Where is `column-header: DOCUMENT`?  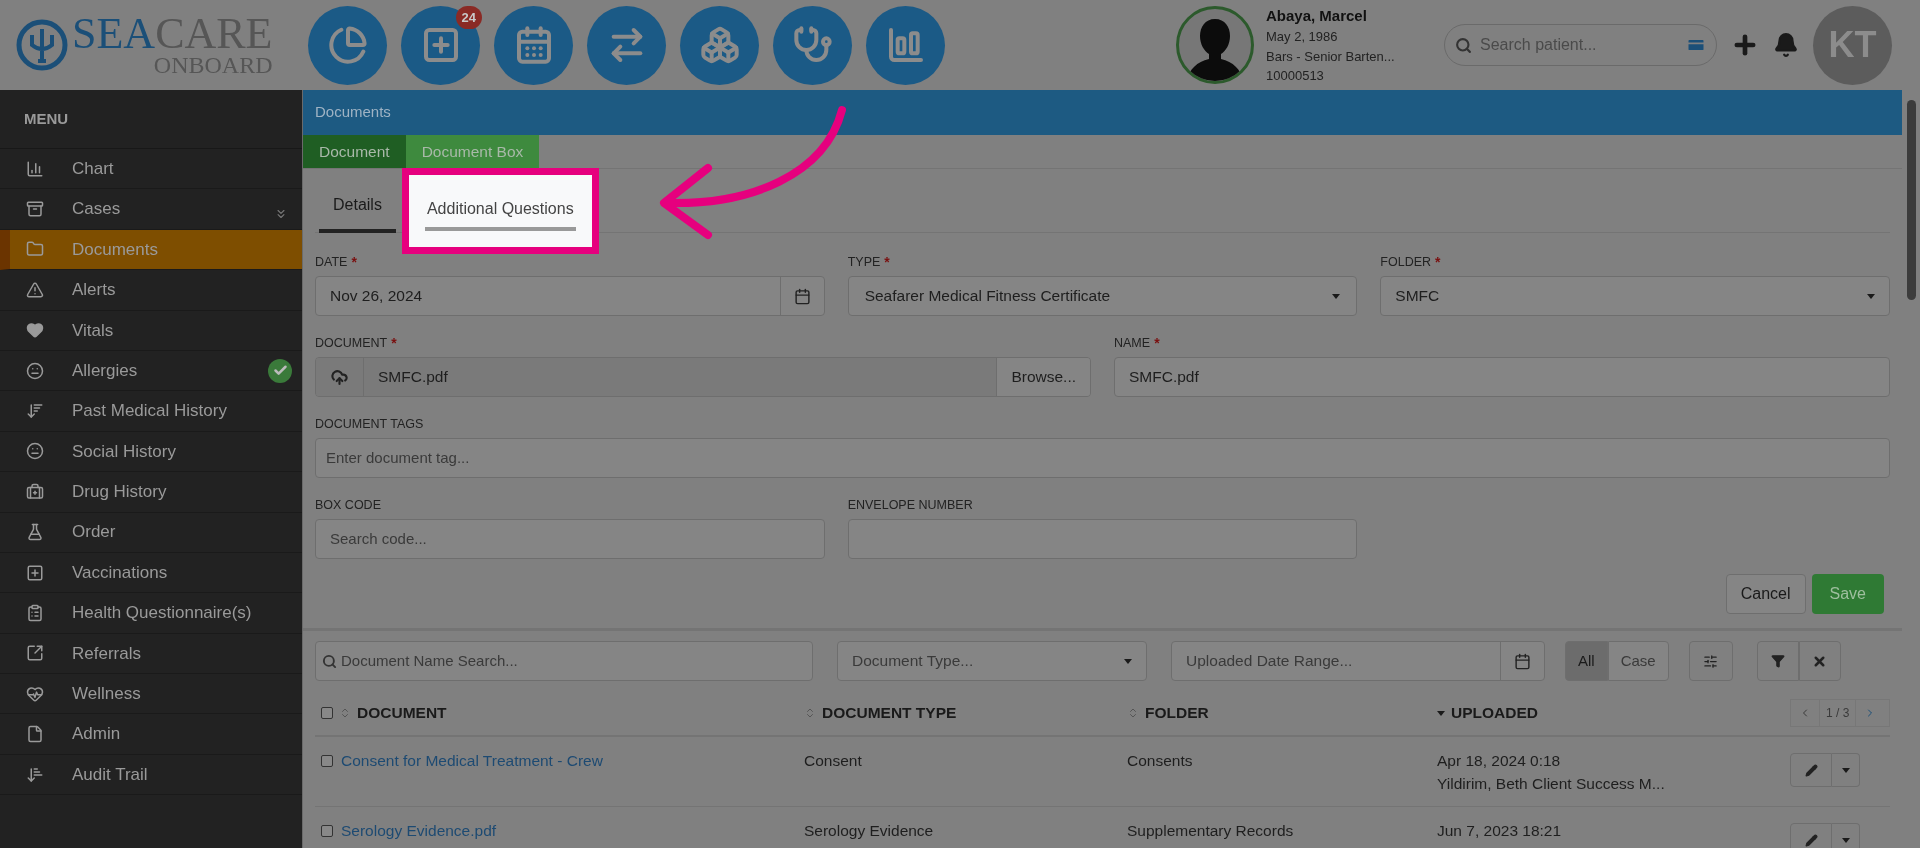
column-header: DOCUMENT is located at coordinates (402, 713).